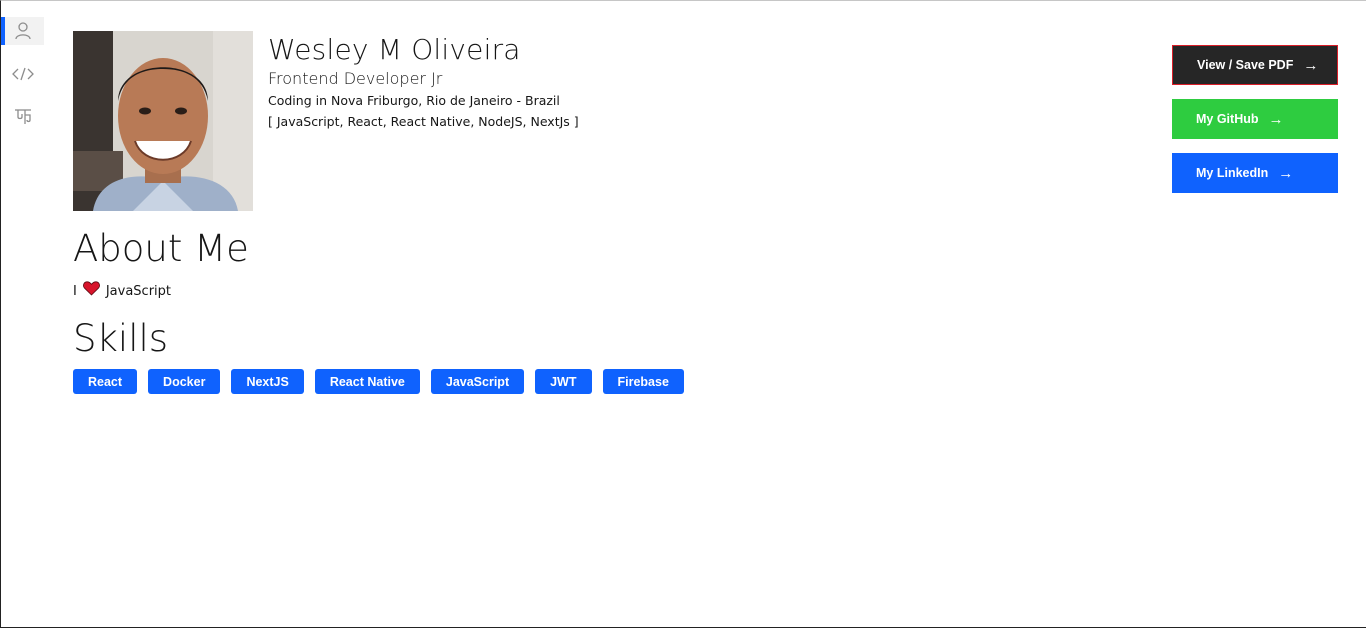 The height and width of the screenshot is (629, 1367). I want to click on about-prefix: I, so click(75, 291).